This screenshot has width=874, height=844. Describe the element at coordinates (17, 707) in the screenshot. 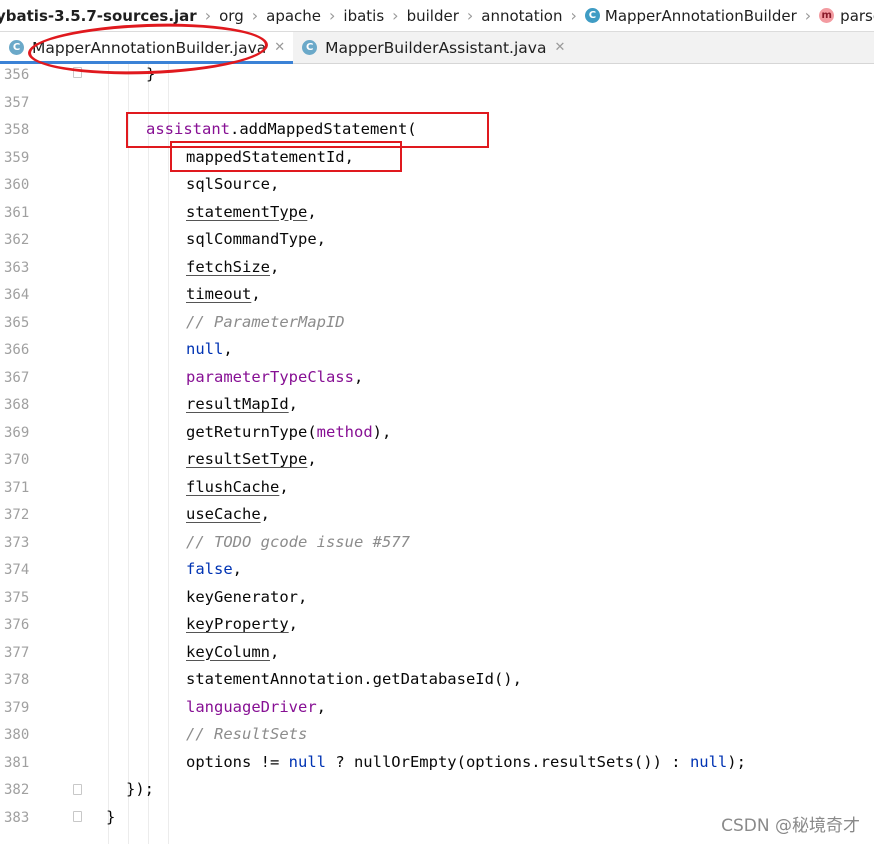

I see `line-number: 379` at that location.